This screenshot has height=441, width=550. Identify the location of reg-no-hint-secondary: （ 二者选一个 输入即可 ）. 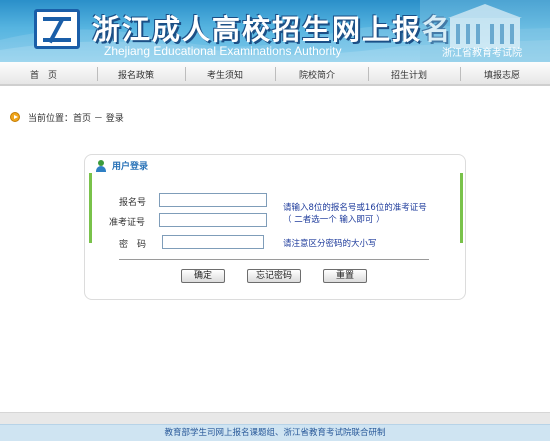
(334, 220).